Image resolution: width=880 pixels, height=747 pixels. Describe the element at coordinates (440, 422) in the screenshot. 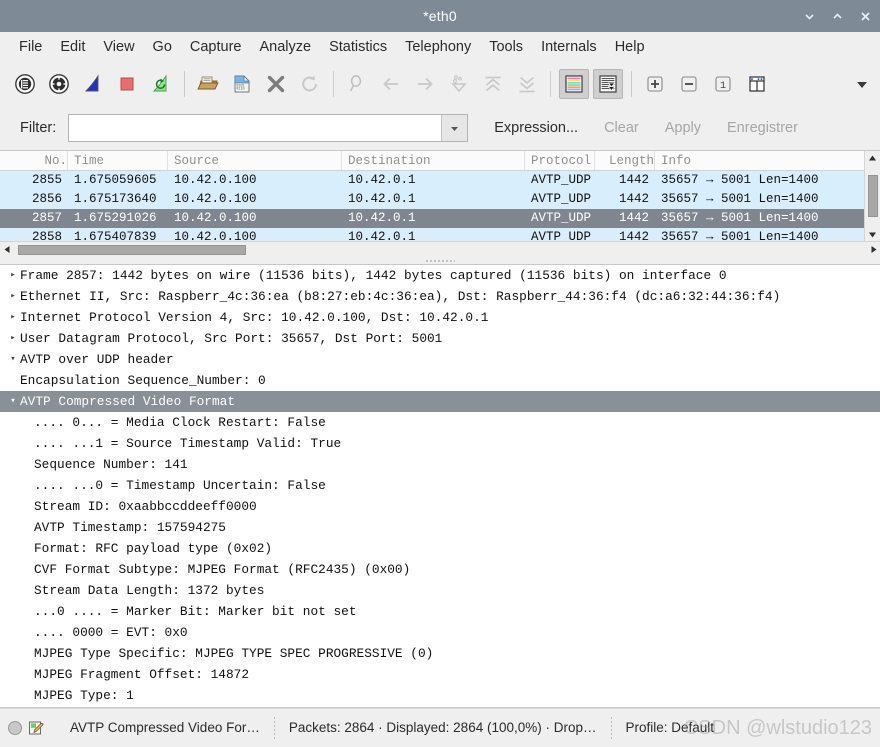

I see `detail-row-media-clock-restart: .... 0... = Media Clock Restart: False` at that location.